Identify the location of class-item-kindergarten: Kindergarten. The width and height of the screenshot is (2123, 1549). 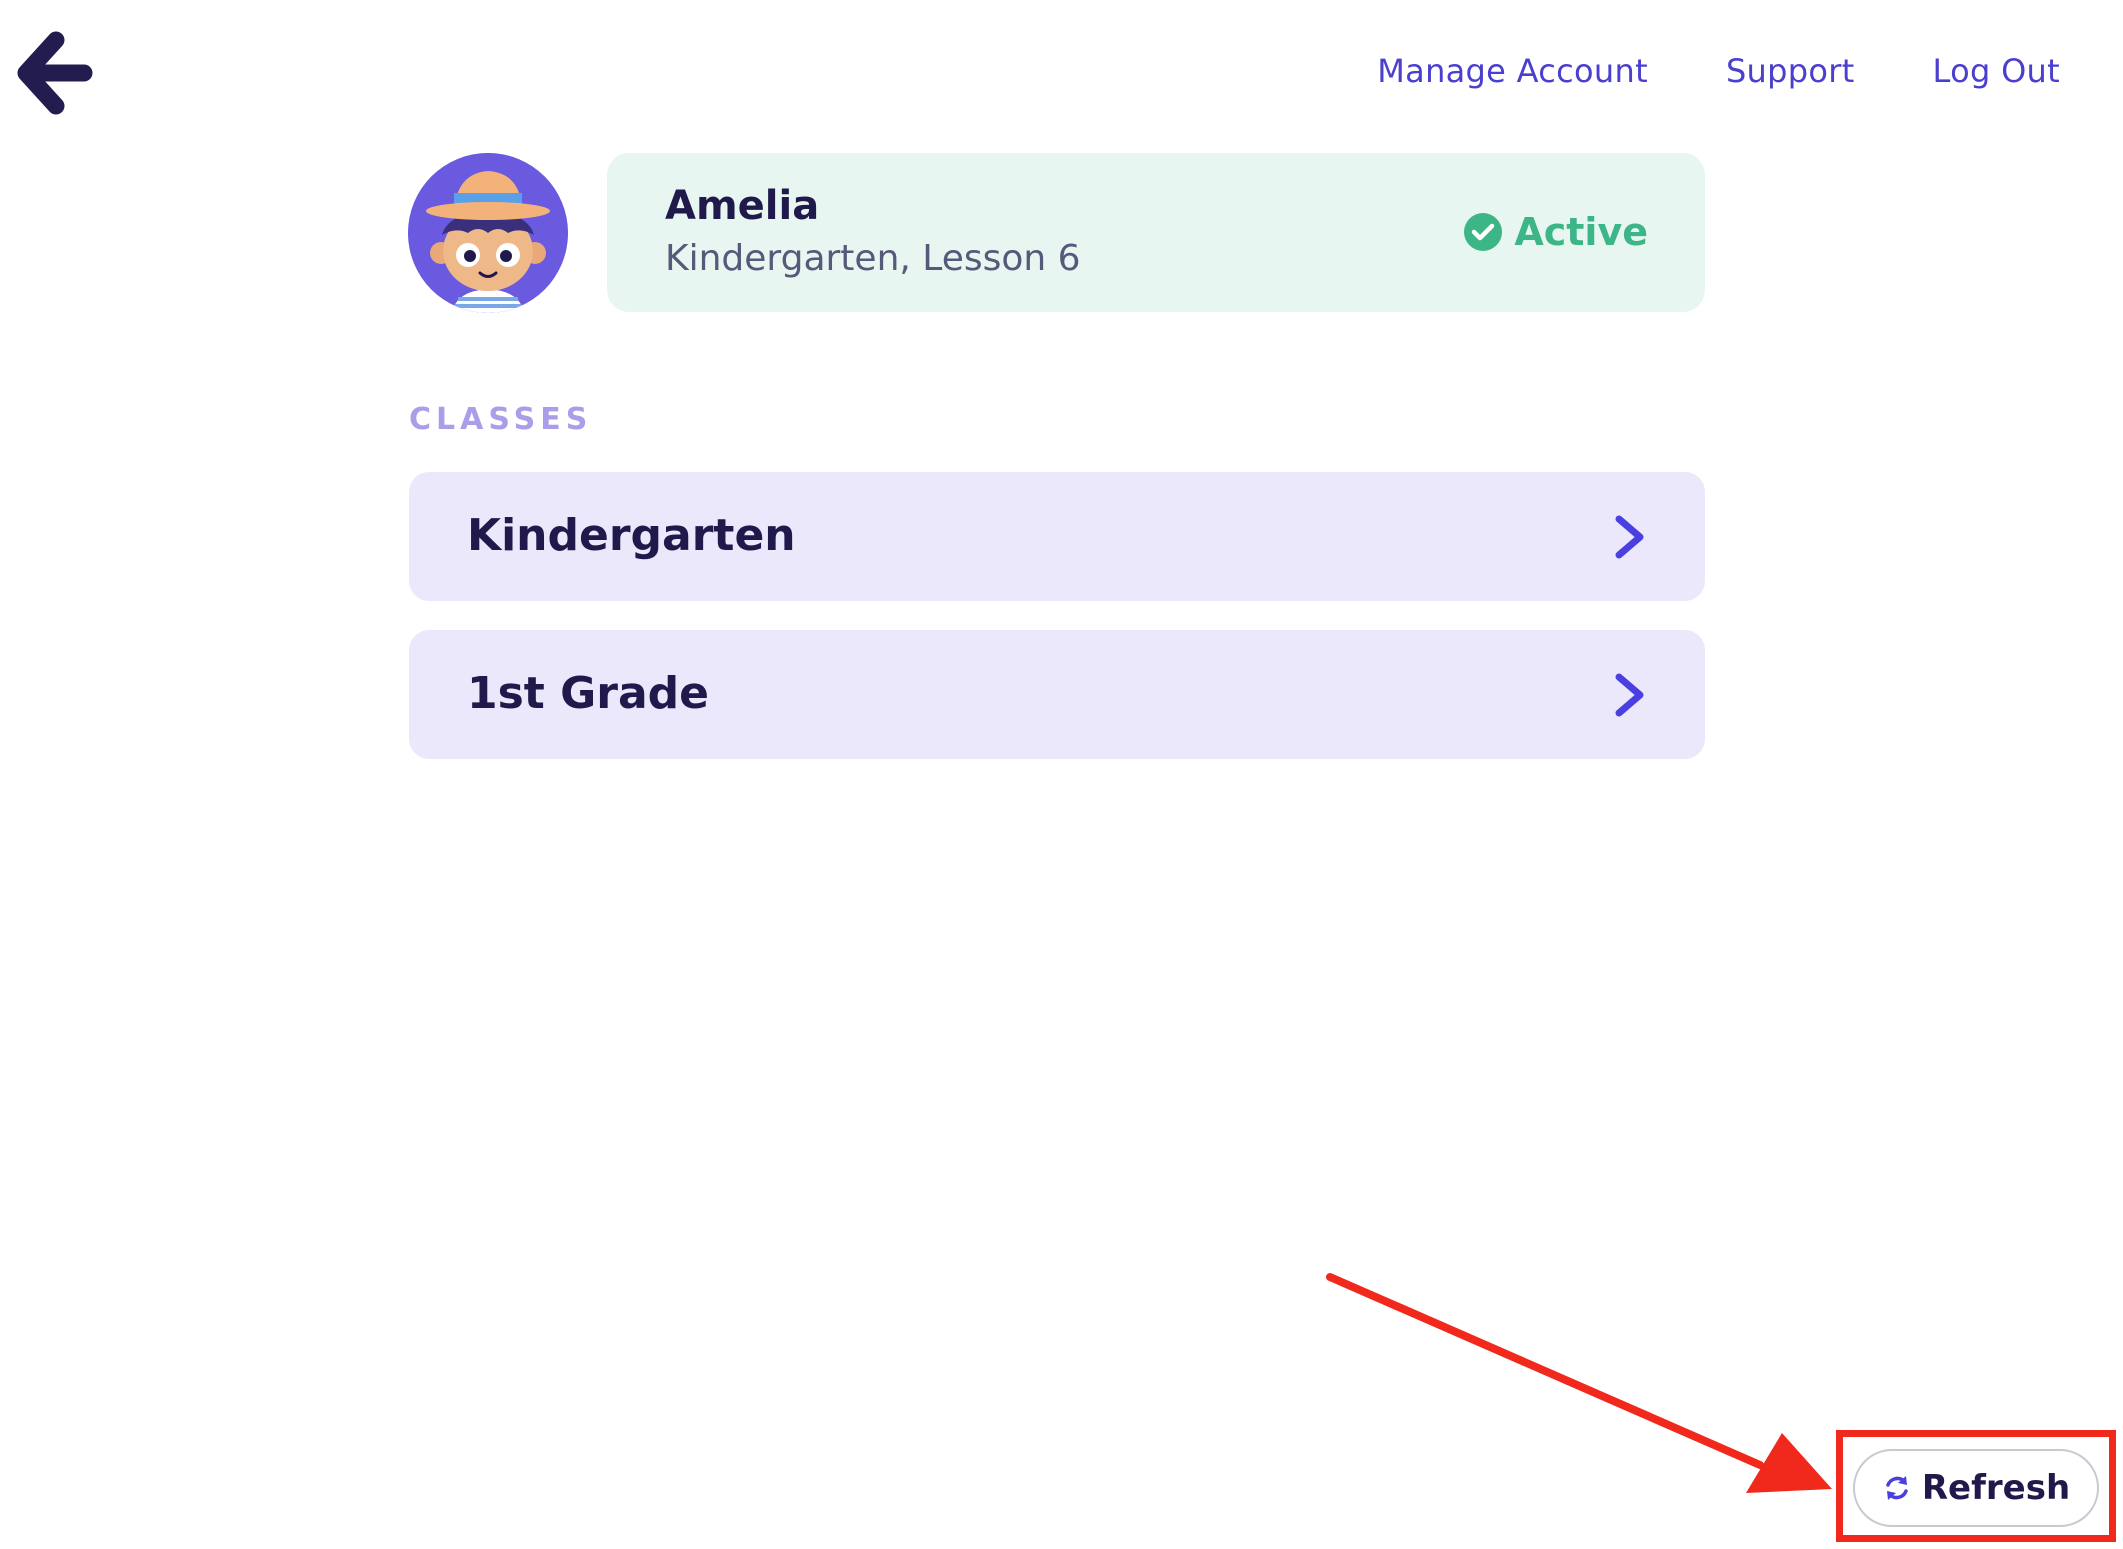
(1057, 536).